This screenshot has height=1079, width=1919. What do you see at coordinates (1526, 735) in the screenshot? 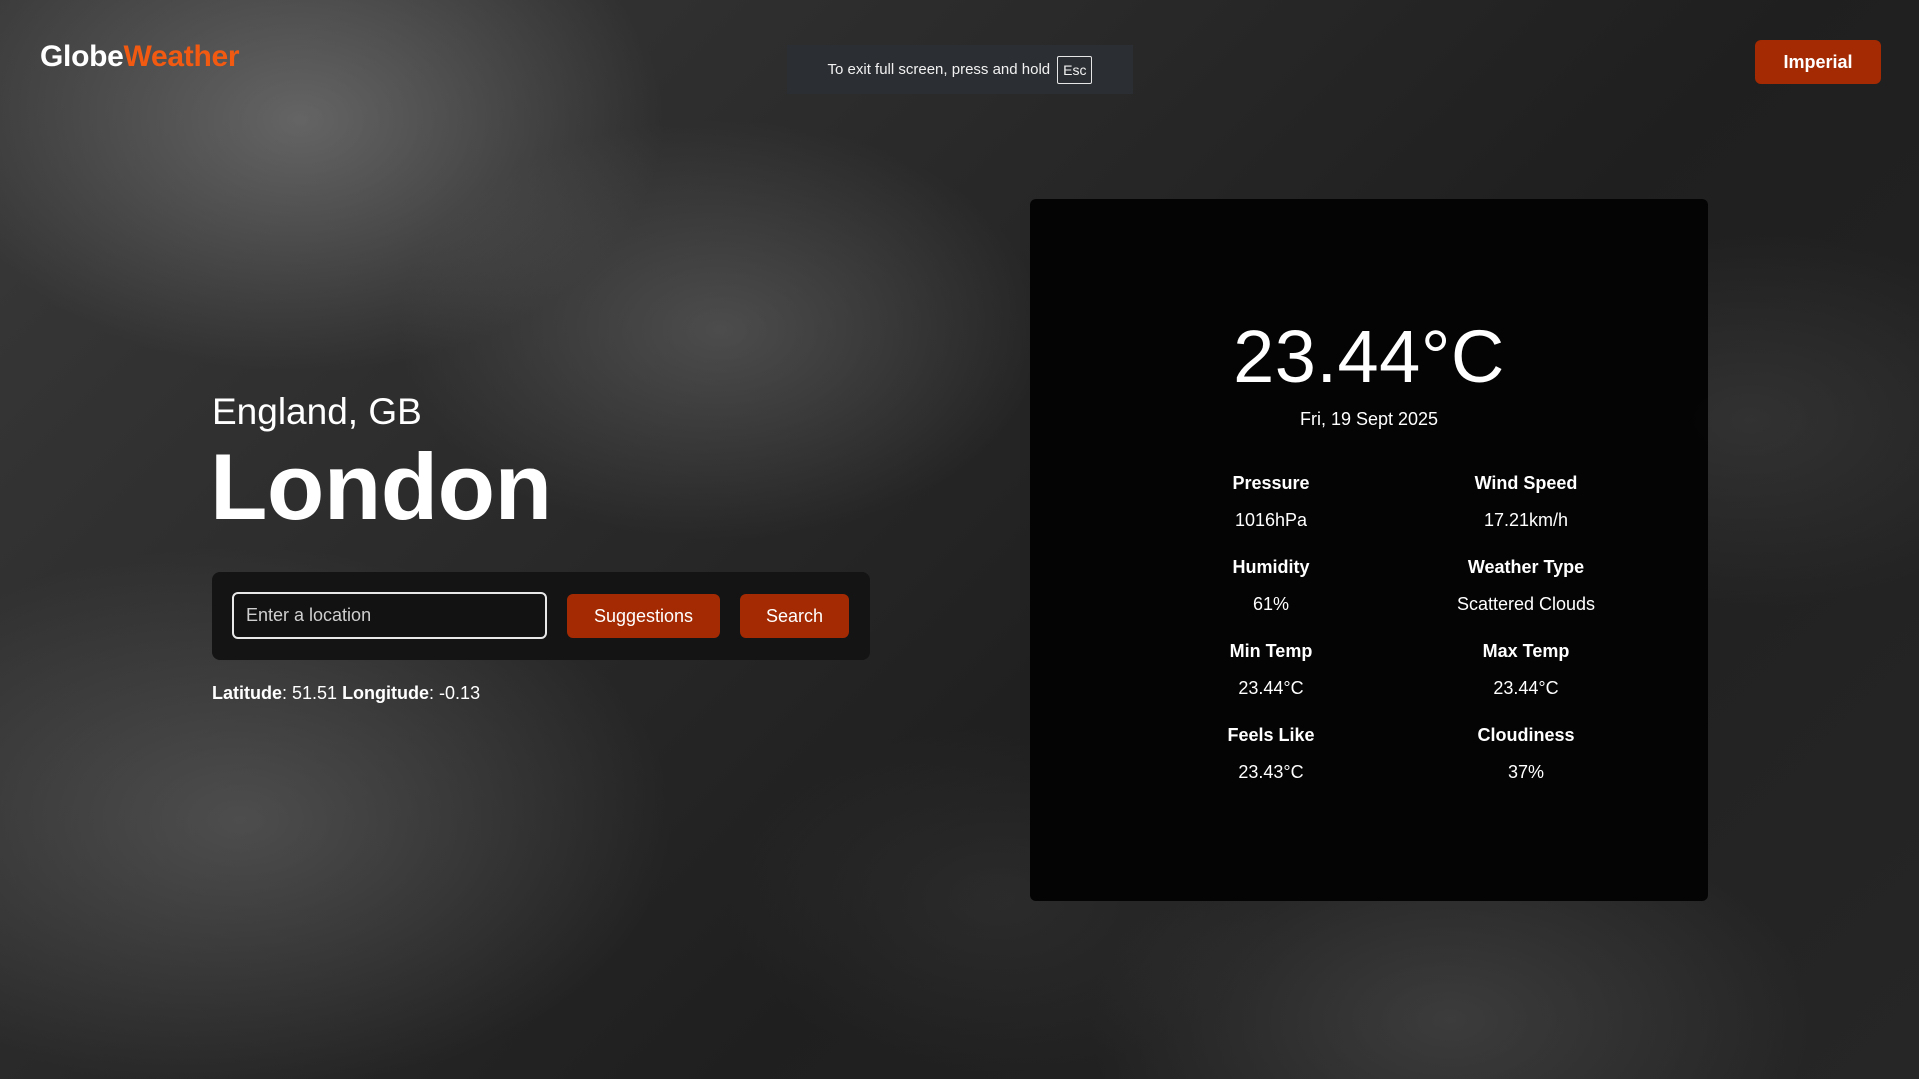
I see `stat-label: Cloudiness` at bounding box center [1526, 735].